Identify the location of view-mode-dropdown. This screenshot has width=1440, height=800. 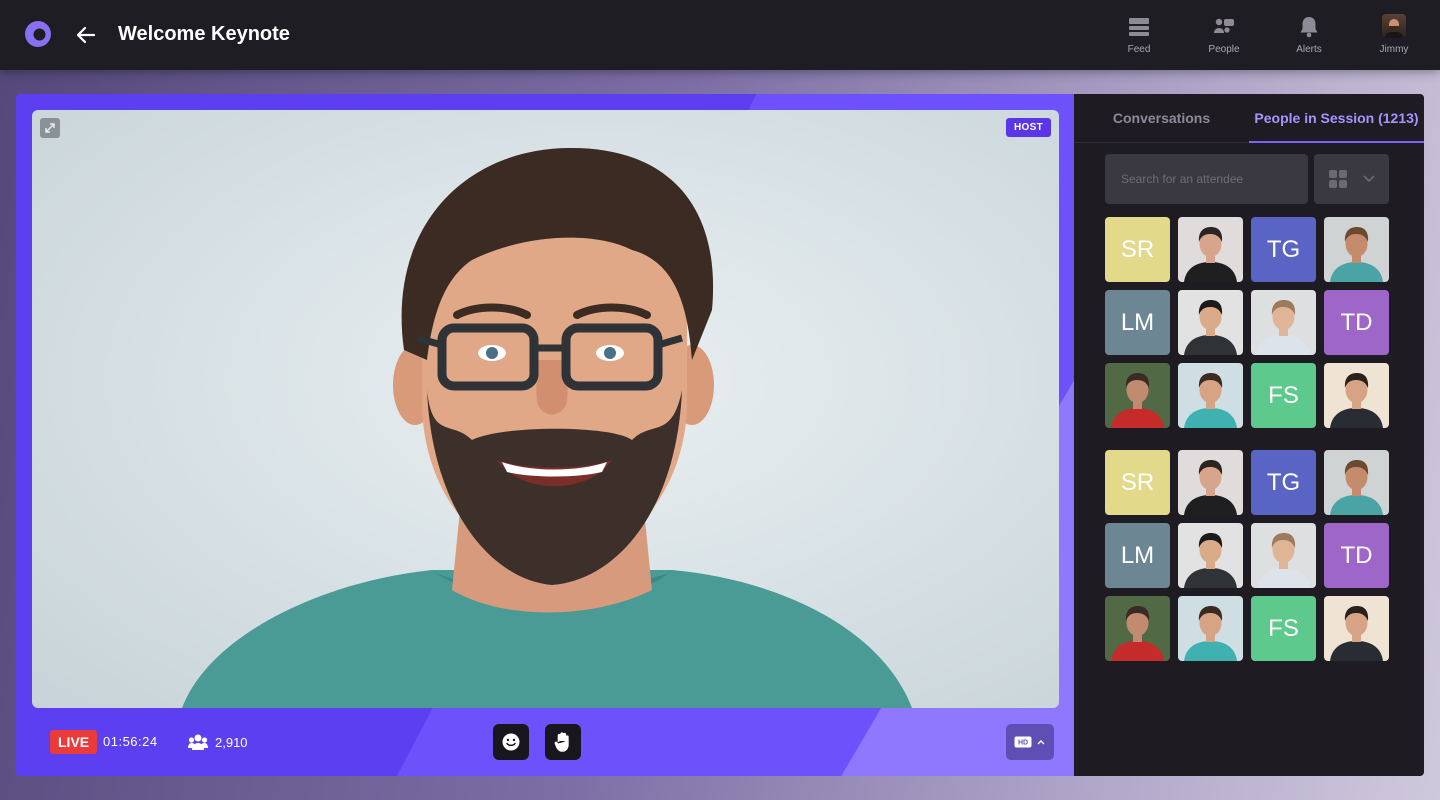
(1351, 179).